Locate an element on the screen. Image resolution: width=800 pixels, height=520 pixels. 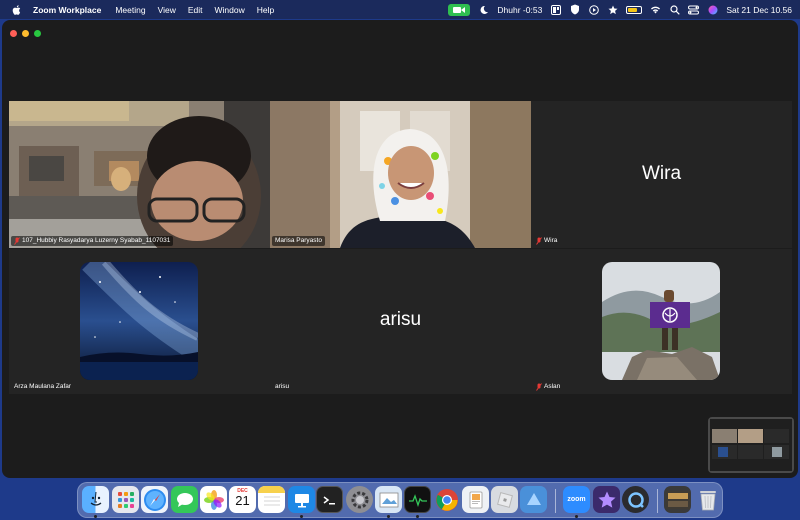
zoom-video-status-icon is located at coordinates (459, 9).